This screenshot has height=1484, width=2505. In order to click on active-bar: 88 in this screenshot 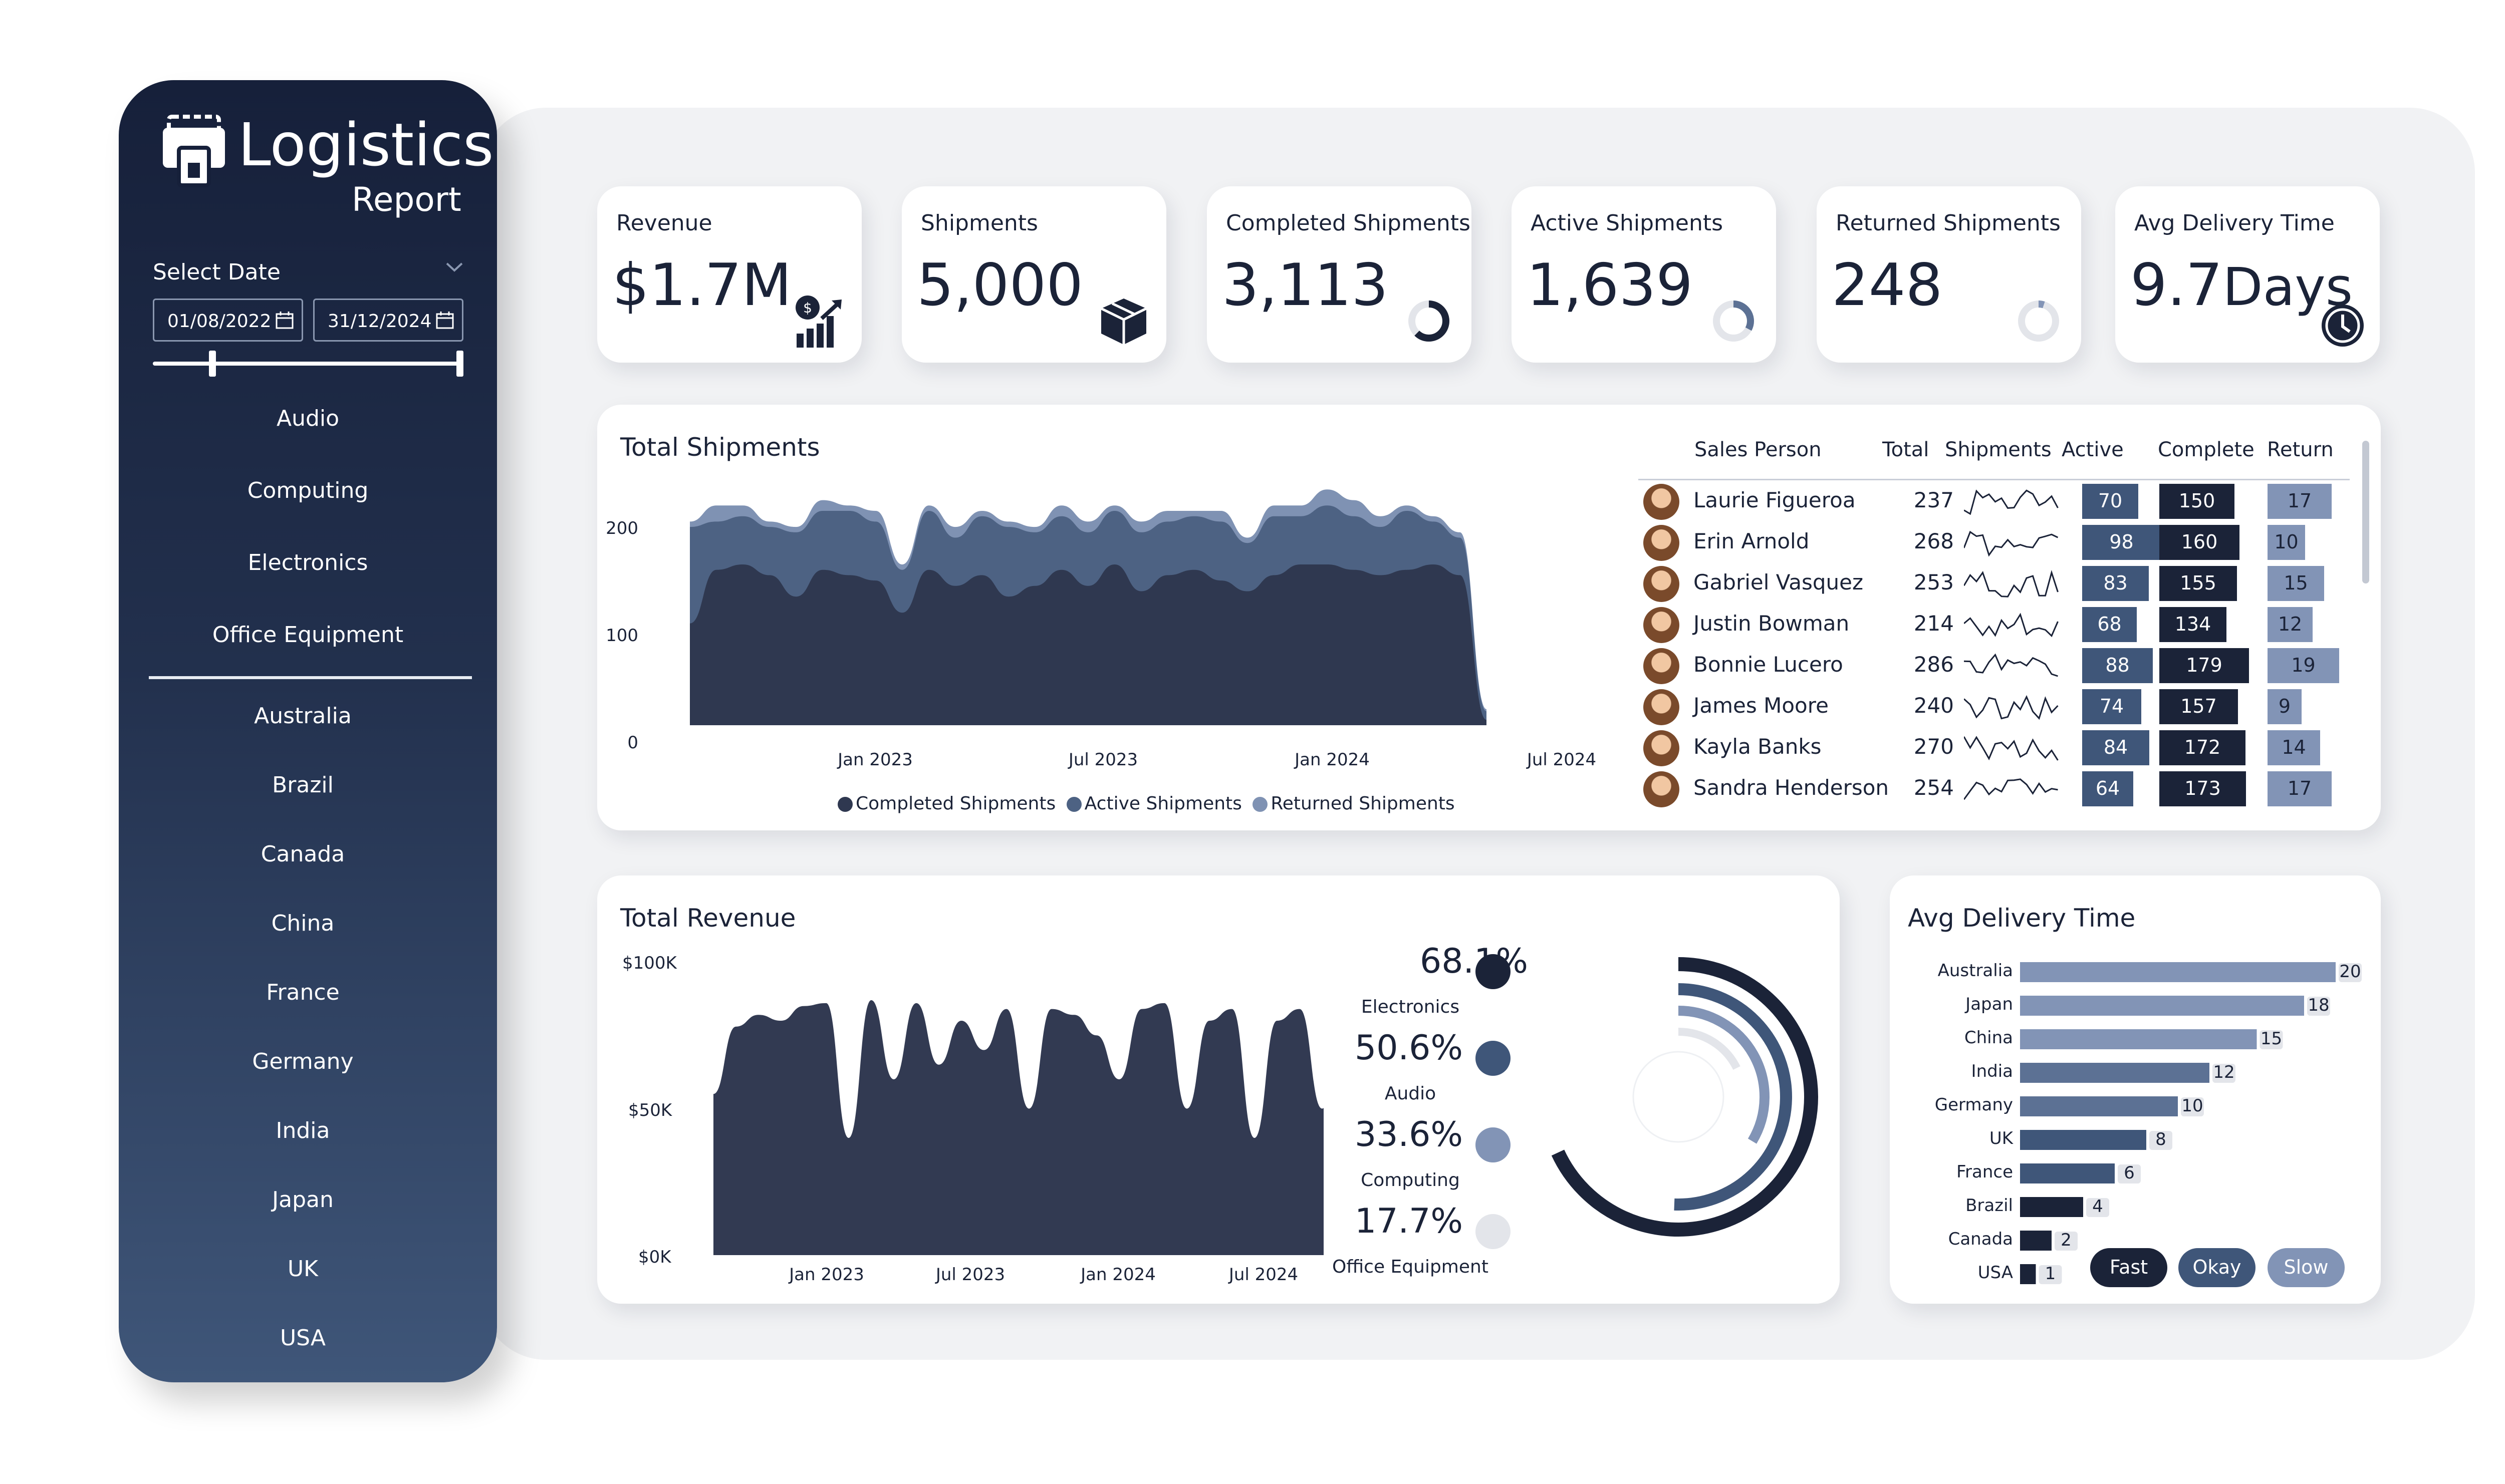, I will do `click(2117, 666)`.